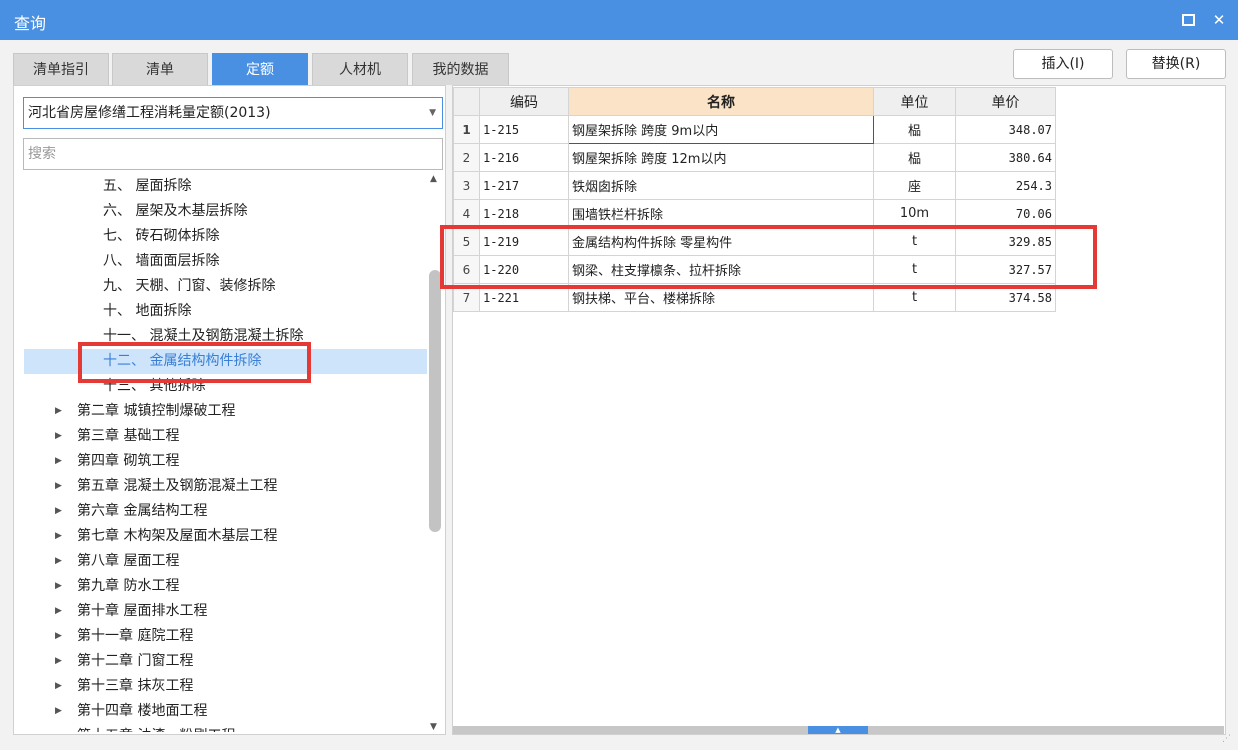 The height and width of the screenshot is (750, 1238). Describe the element at coordinates (721, 129) in the screenshot. I see `cell-name: 钢屋架拆除 跨度 9m以内` at that location.